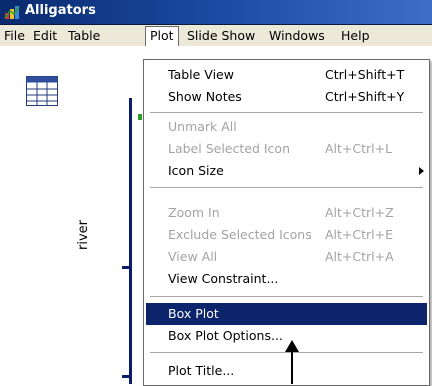 This screenshot has width=432, height=386. What do you see at coordinates (292, 362) in the screenshot?
I see `pointer-arrow-icon` at bounding box center [292, 362].